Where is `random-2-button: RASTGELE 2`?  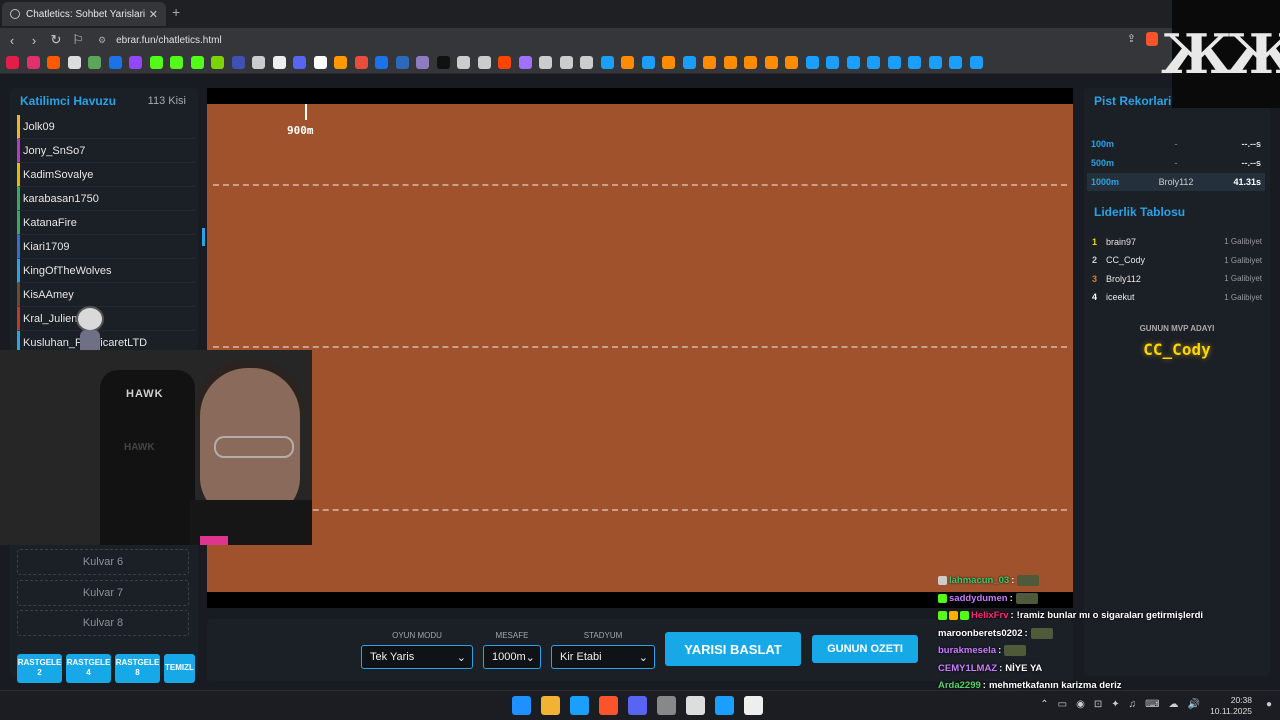 random-2-button: RASTGELE 2 is located at coordinates (39, 668).